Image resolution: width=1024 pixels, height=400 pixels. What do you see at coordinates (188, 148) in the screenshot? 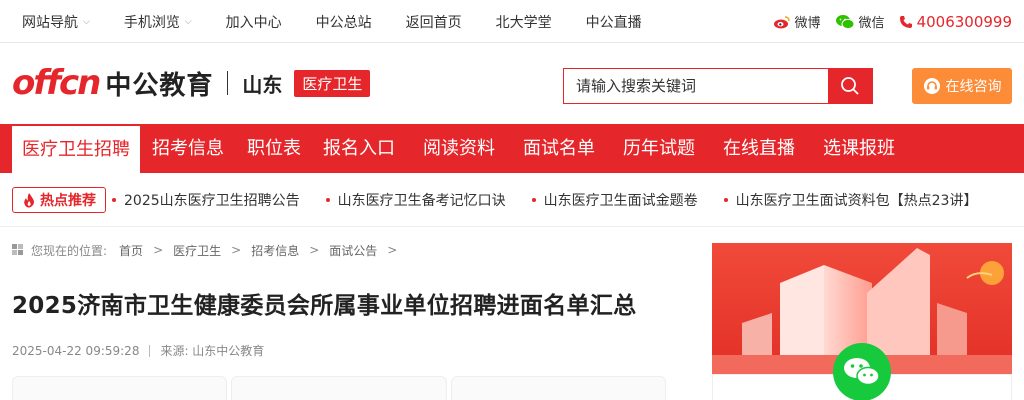
I see `nav-exam-info: 招考信息` at bounding box center [188, 148].